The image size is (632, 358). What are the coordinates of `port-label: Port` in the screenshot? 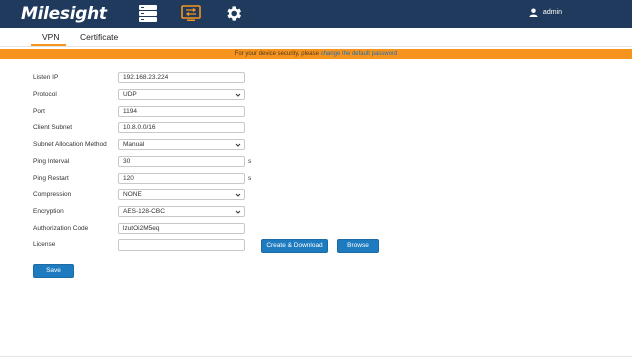 It's located at (39, 111).